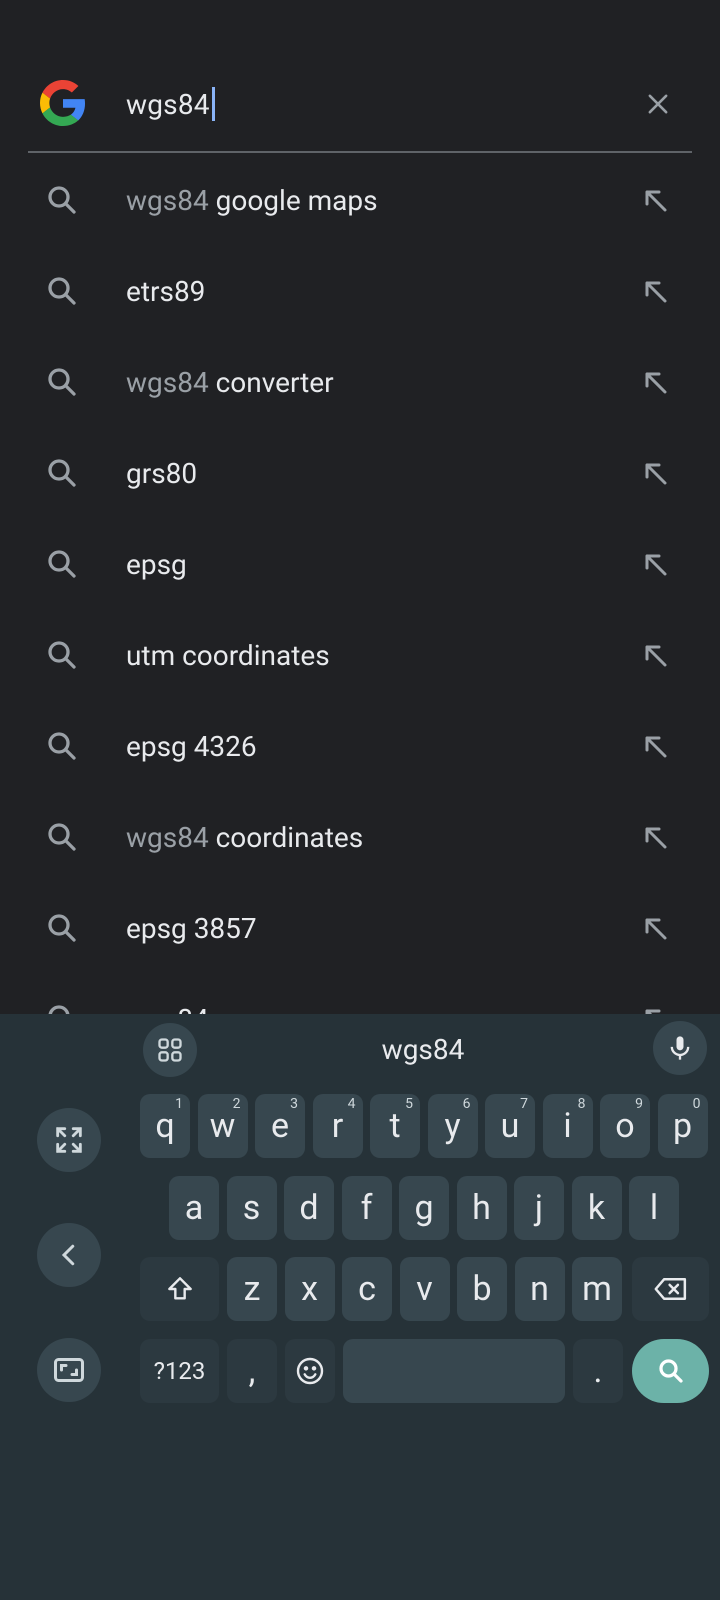  I want to click on space-key, so click(454, 1371).